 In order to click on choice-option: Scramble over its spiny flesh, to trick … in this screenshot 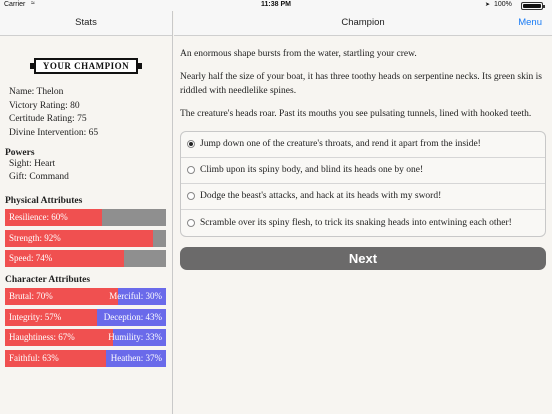, I will do `click(363, 223)`.